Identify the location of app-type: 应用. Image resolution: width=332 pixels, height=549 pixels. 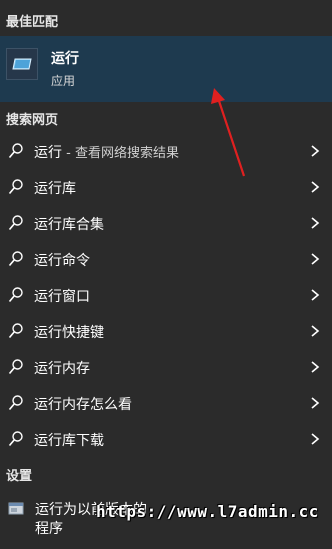
(63, 81).